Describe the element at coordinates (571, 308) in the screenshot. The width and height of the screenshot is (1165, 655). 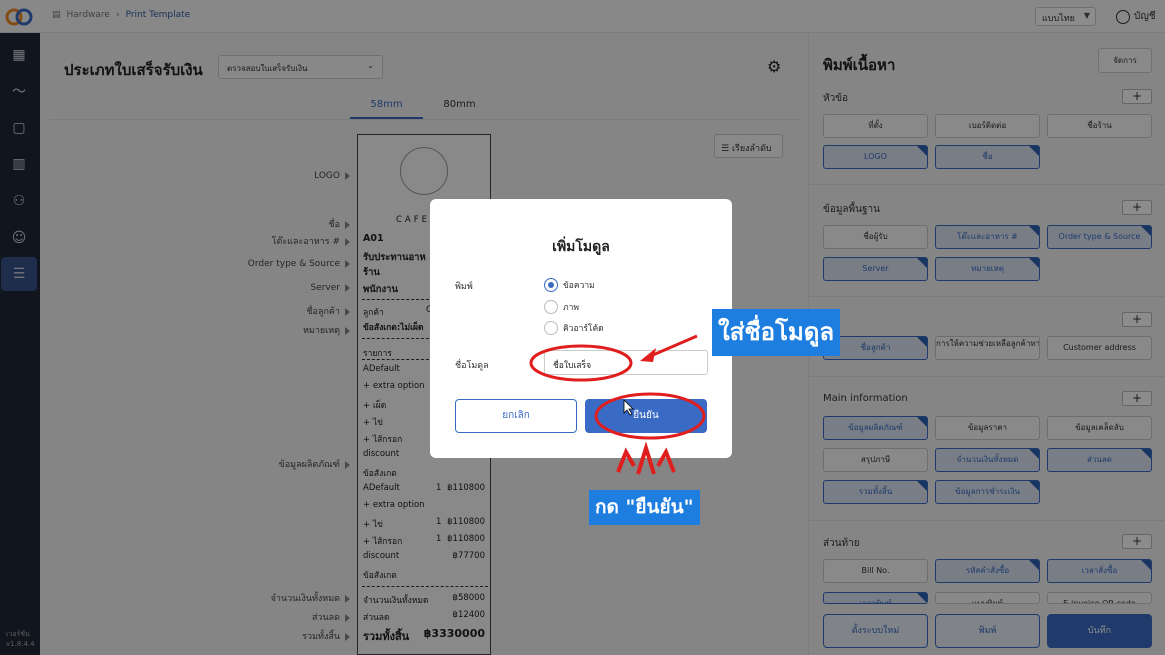
I see `radio-image-label: ภาพ` at that location.